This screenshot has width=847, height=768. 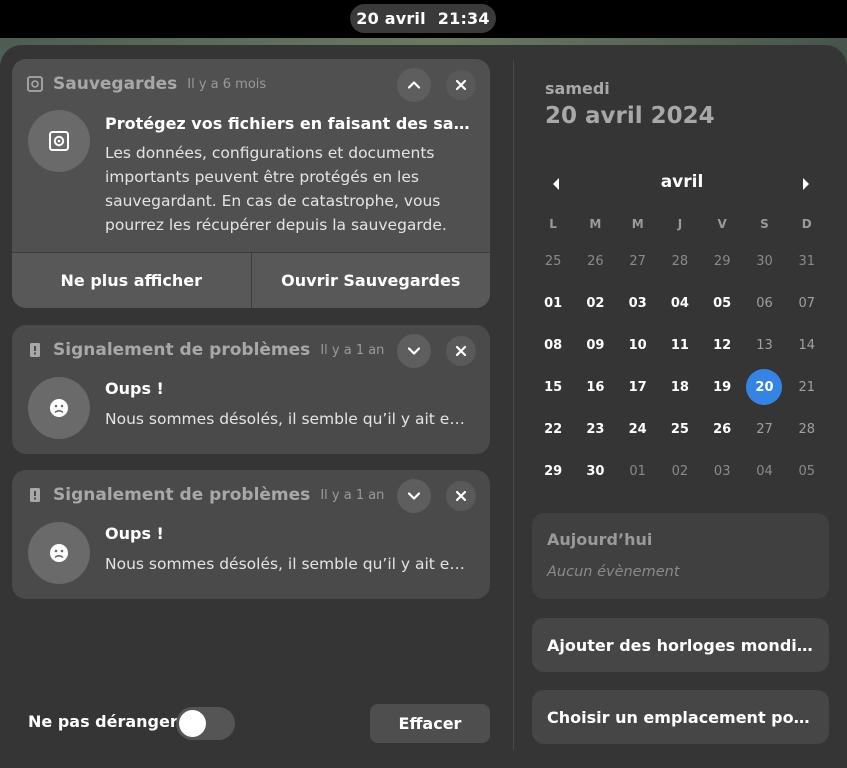 What do you see at coordinates (595, 224) in the screenshot?
I see `calendar-day-header: M` at bounding box center [595, 224].